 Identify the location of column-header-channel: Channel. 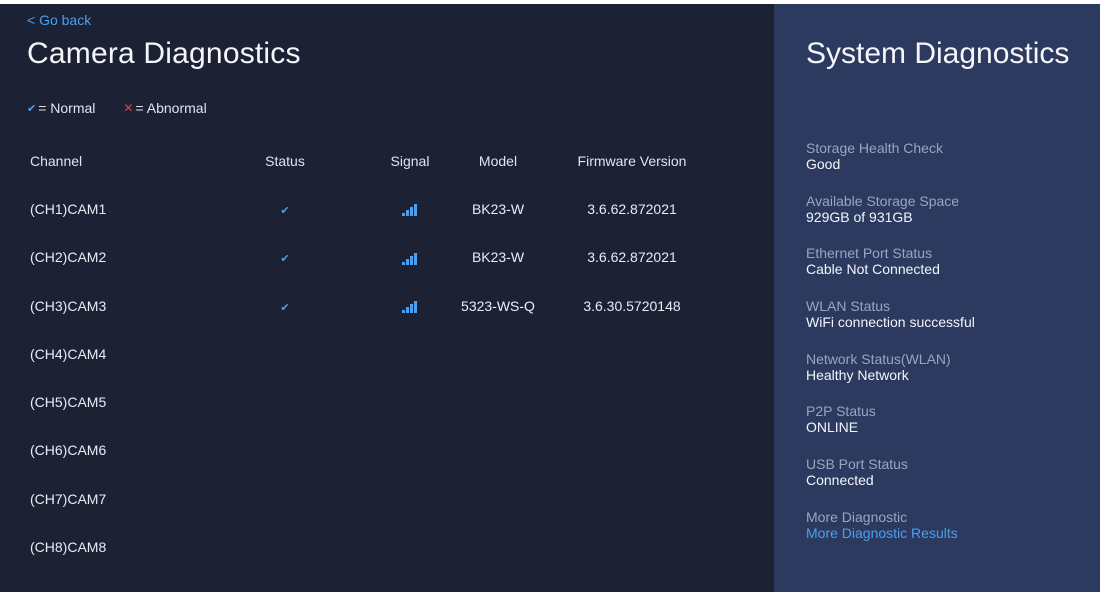
(56, 161).